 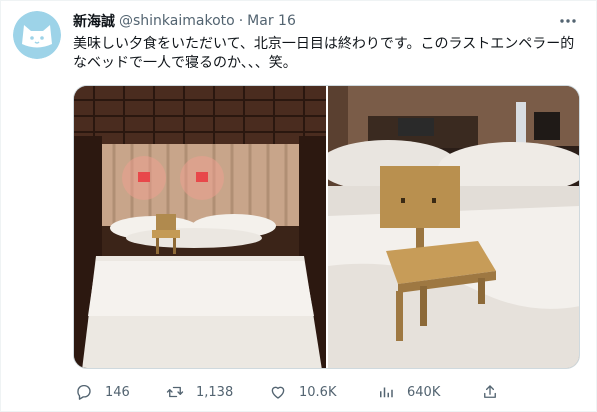 What do you see at coordinates (102, 392) in the screenshot?
I see `reply-button: 146` at bounding box center [102, 392].